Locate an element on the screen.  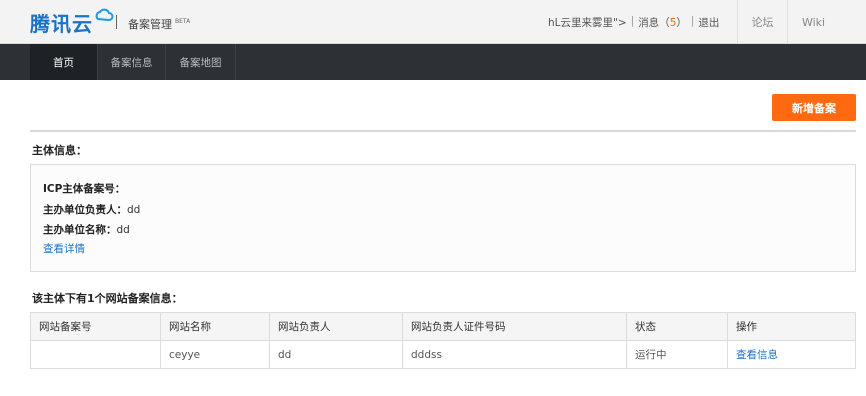
column-header: 网站负责人 is located at coordinates (336, 326).